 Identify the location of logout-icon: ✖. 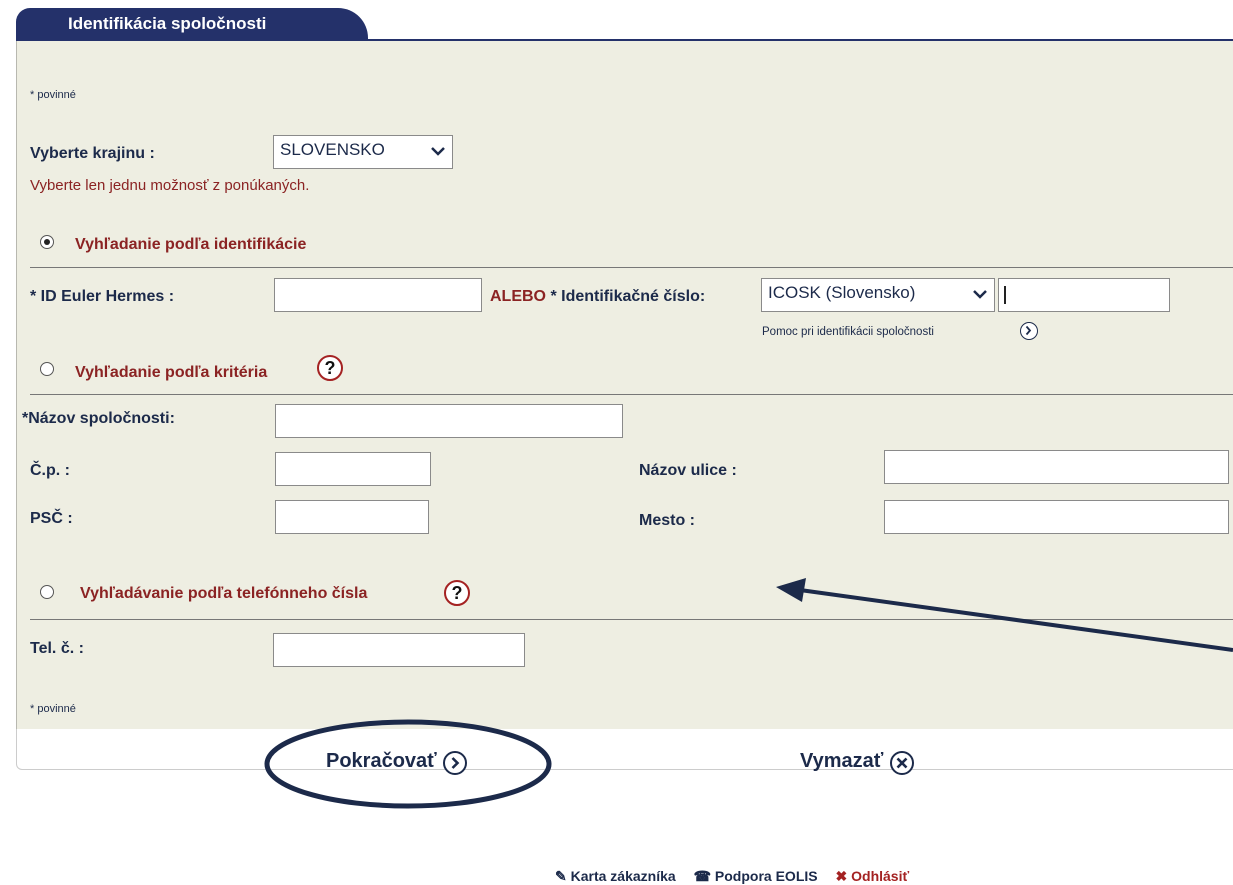
(841, 876).